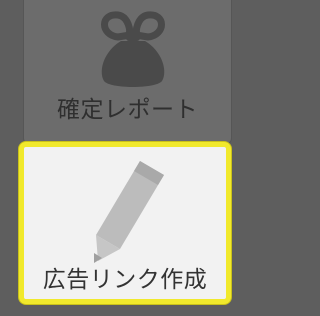 The width and height of the screenshot is (320, 316). Describe the element at coordinates (127, 110) in the screenshot. I see `report-confirm-label: 確定レポート` at that location.